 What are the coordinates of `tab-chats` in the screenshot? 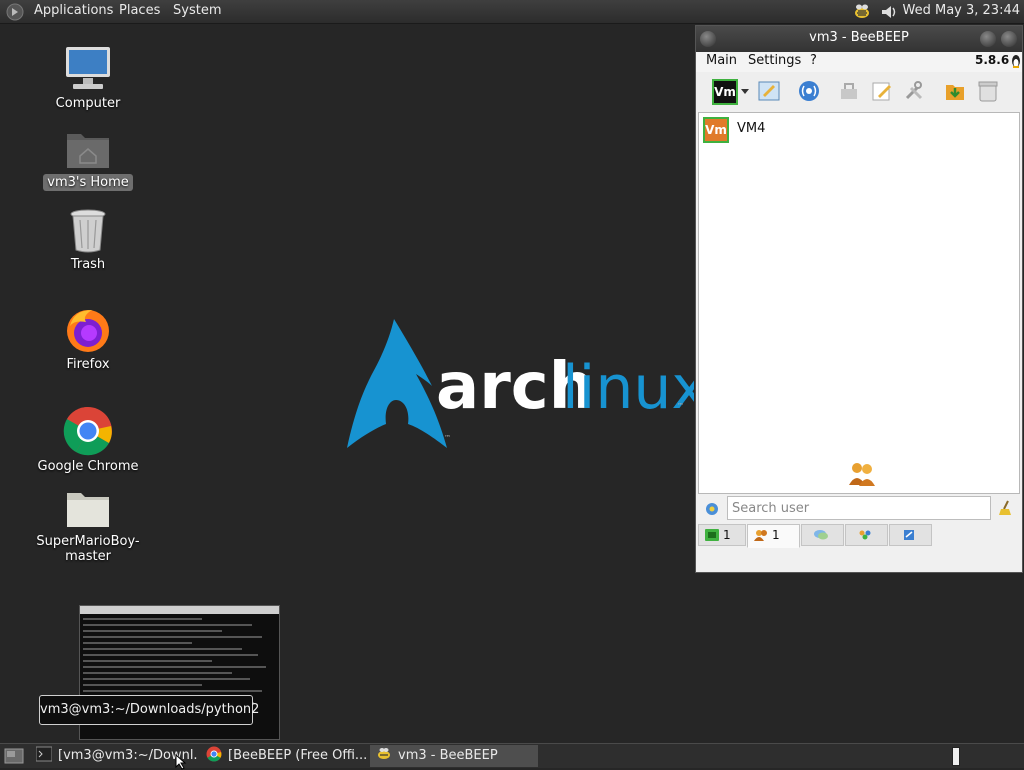 It's located at (822, 535).